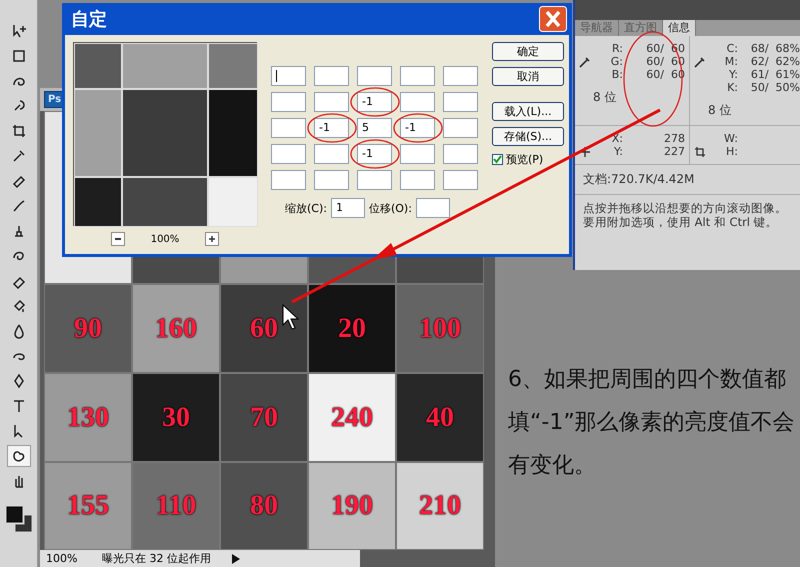  I want to click on pixel-value: 20, so click(352, 328).